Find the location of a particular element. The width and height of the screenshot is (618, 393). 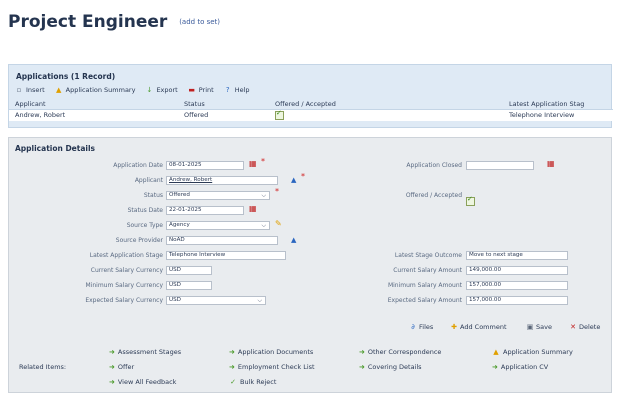

files-button: ∂ Files is located at coordinates (421, 327).